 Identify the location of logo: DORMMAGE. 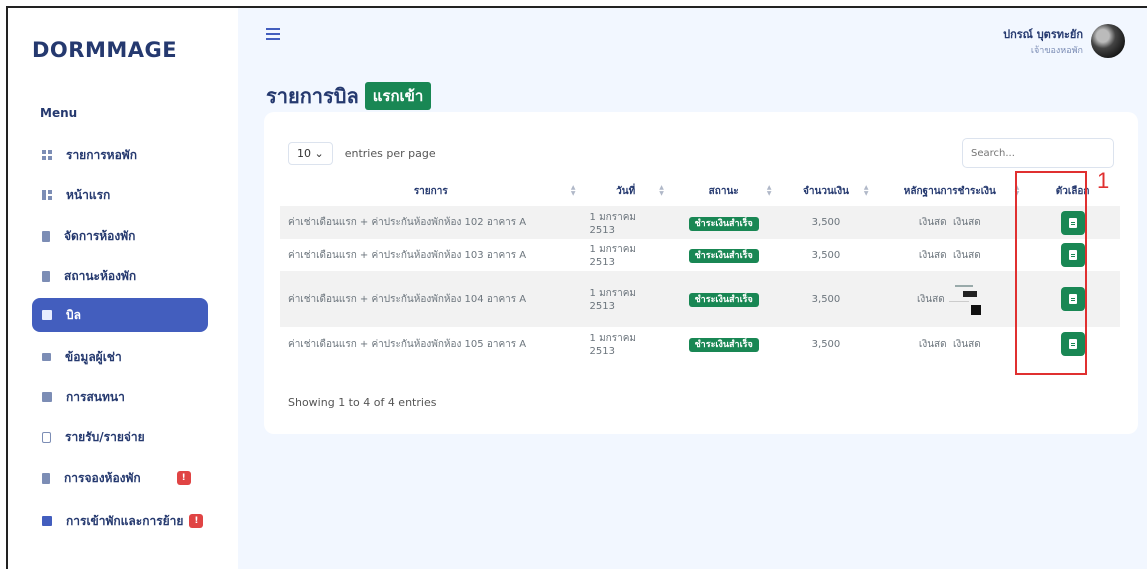
(105, 50).